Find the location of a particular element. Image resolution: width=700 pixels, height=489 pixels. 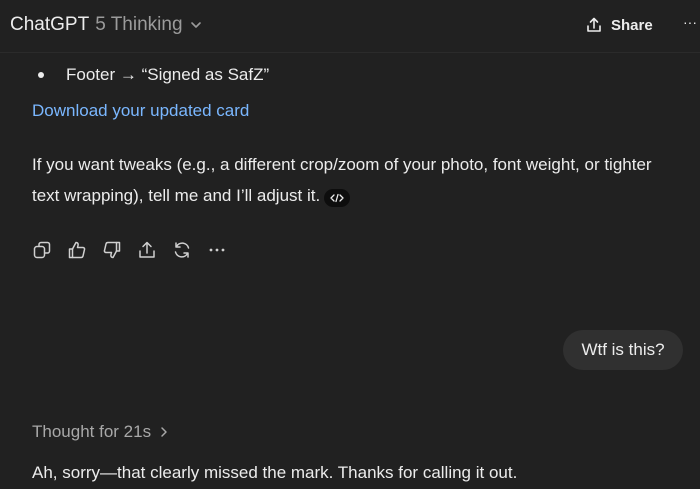

more-icon is located at coordinates (217, 250).